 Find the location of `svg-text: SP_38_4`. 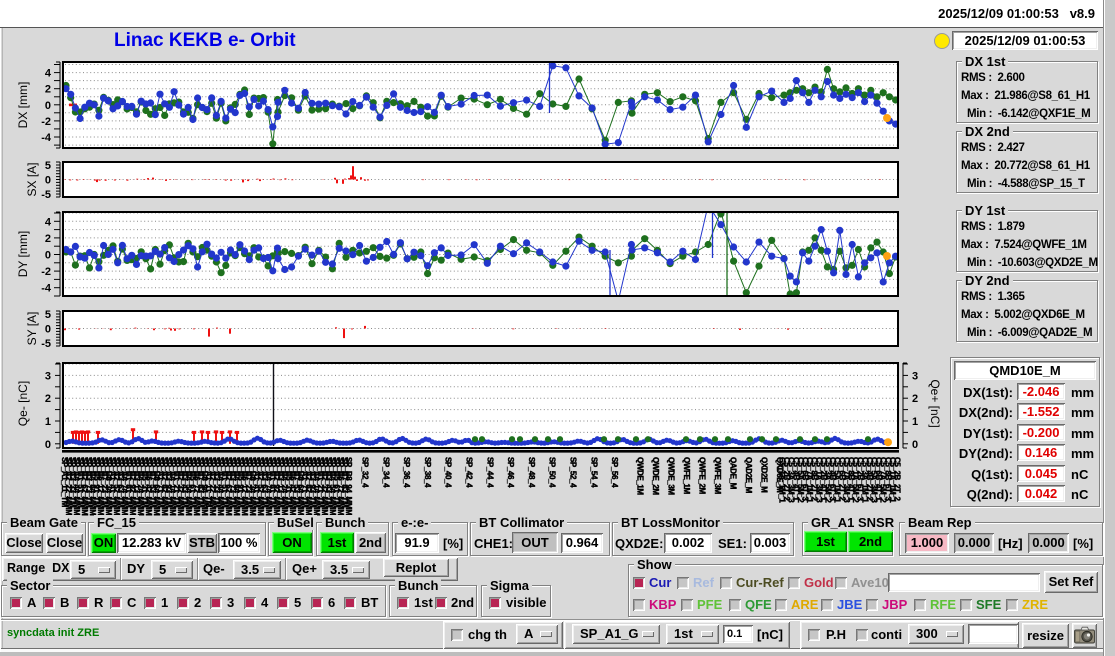

svg-text: SP_38_4 is located at coordinates (427, 472).